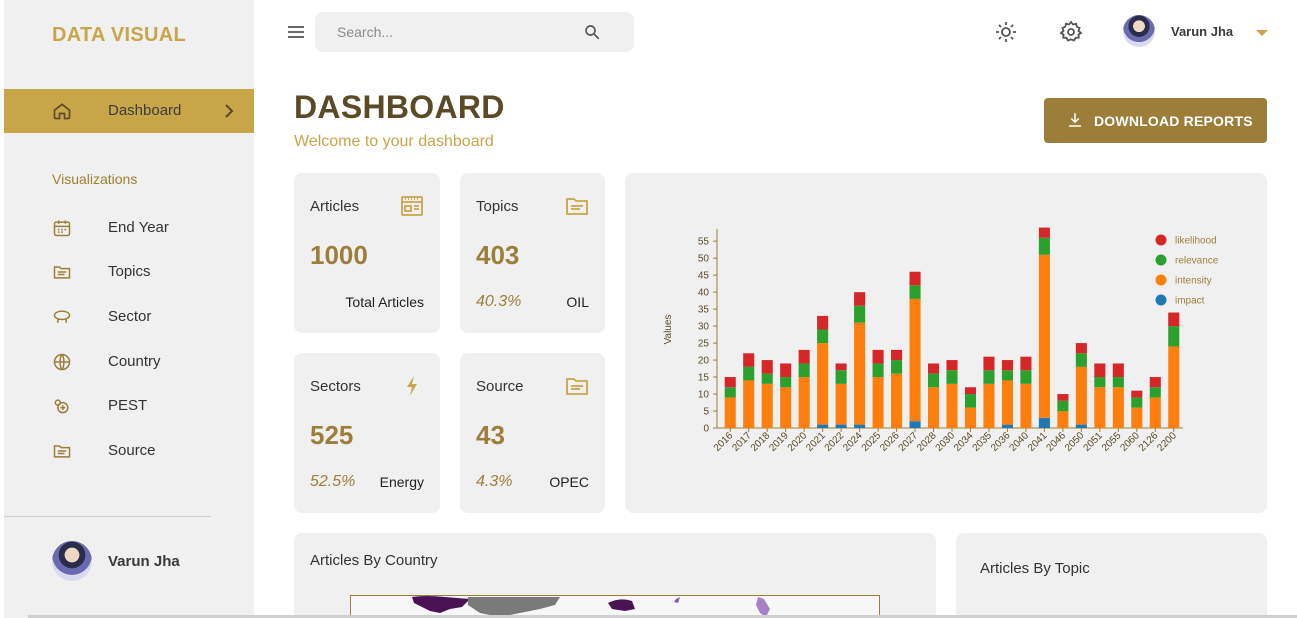  What do you see at coordinates (62, 228) in the screenshot?
I see `calendar-icon` at bounding box center [62, 228].